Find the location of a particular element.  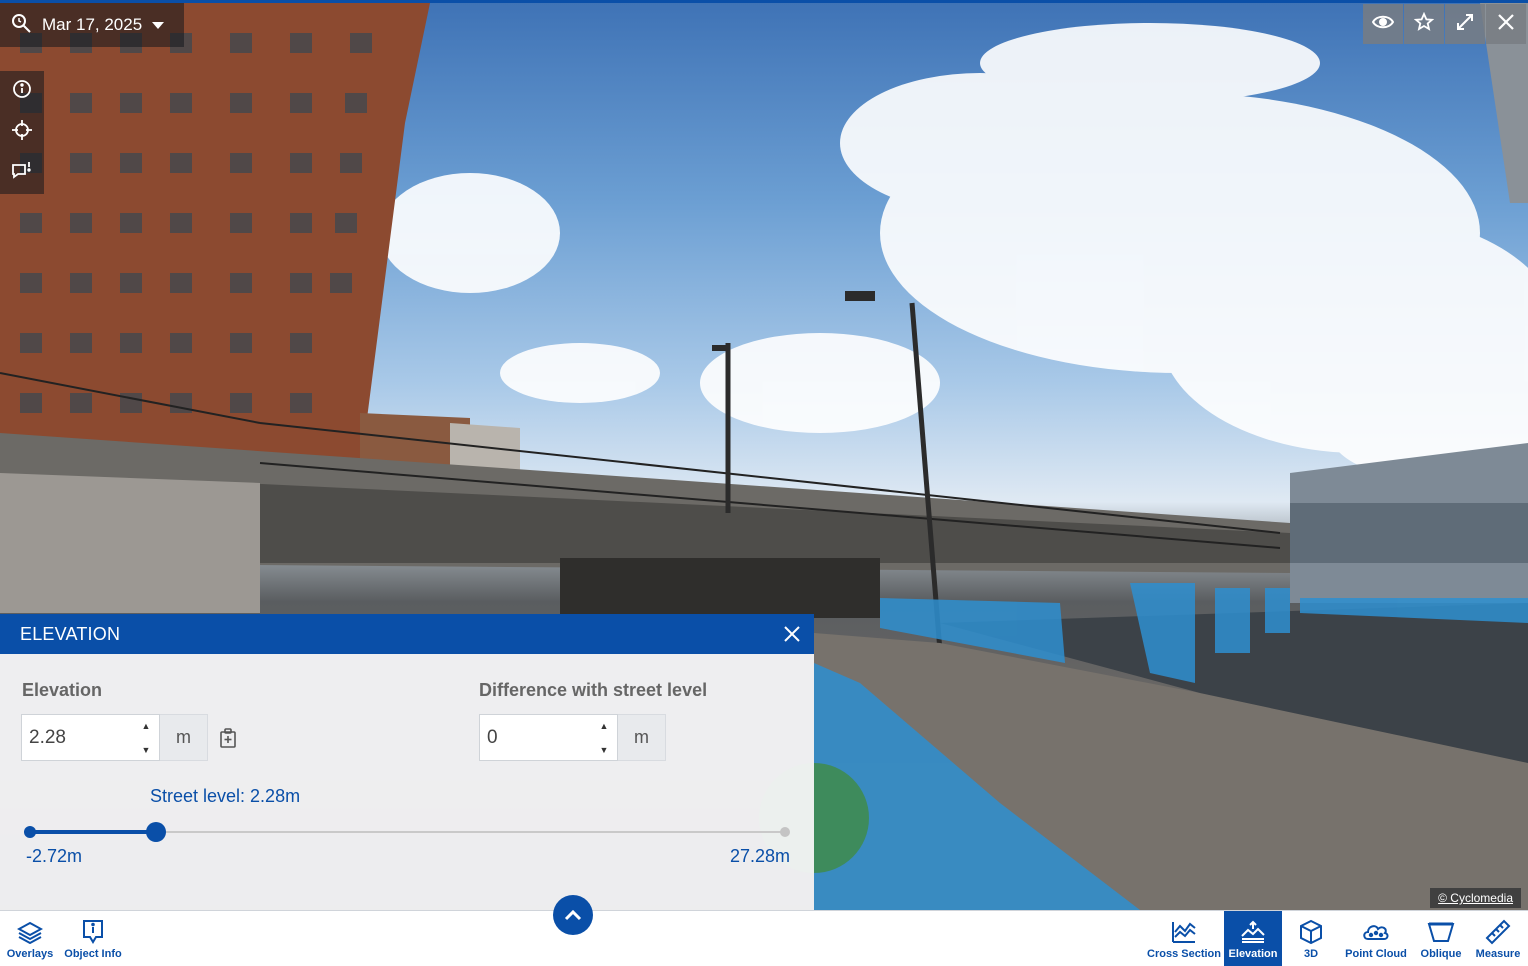

point-cloud-icon is located at coordinates (1376, 932).